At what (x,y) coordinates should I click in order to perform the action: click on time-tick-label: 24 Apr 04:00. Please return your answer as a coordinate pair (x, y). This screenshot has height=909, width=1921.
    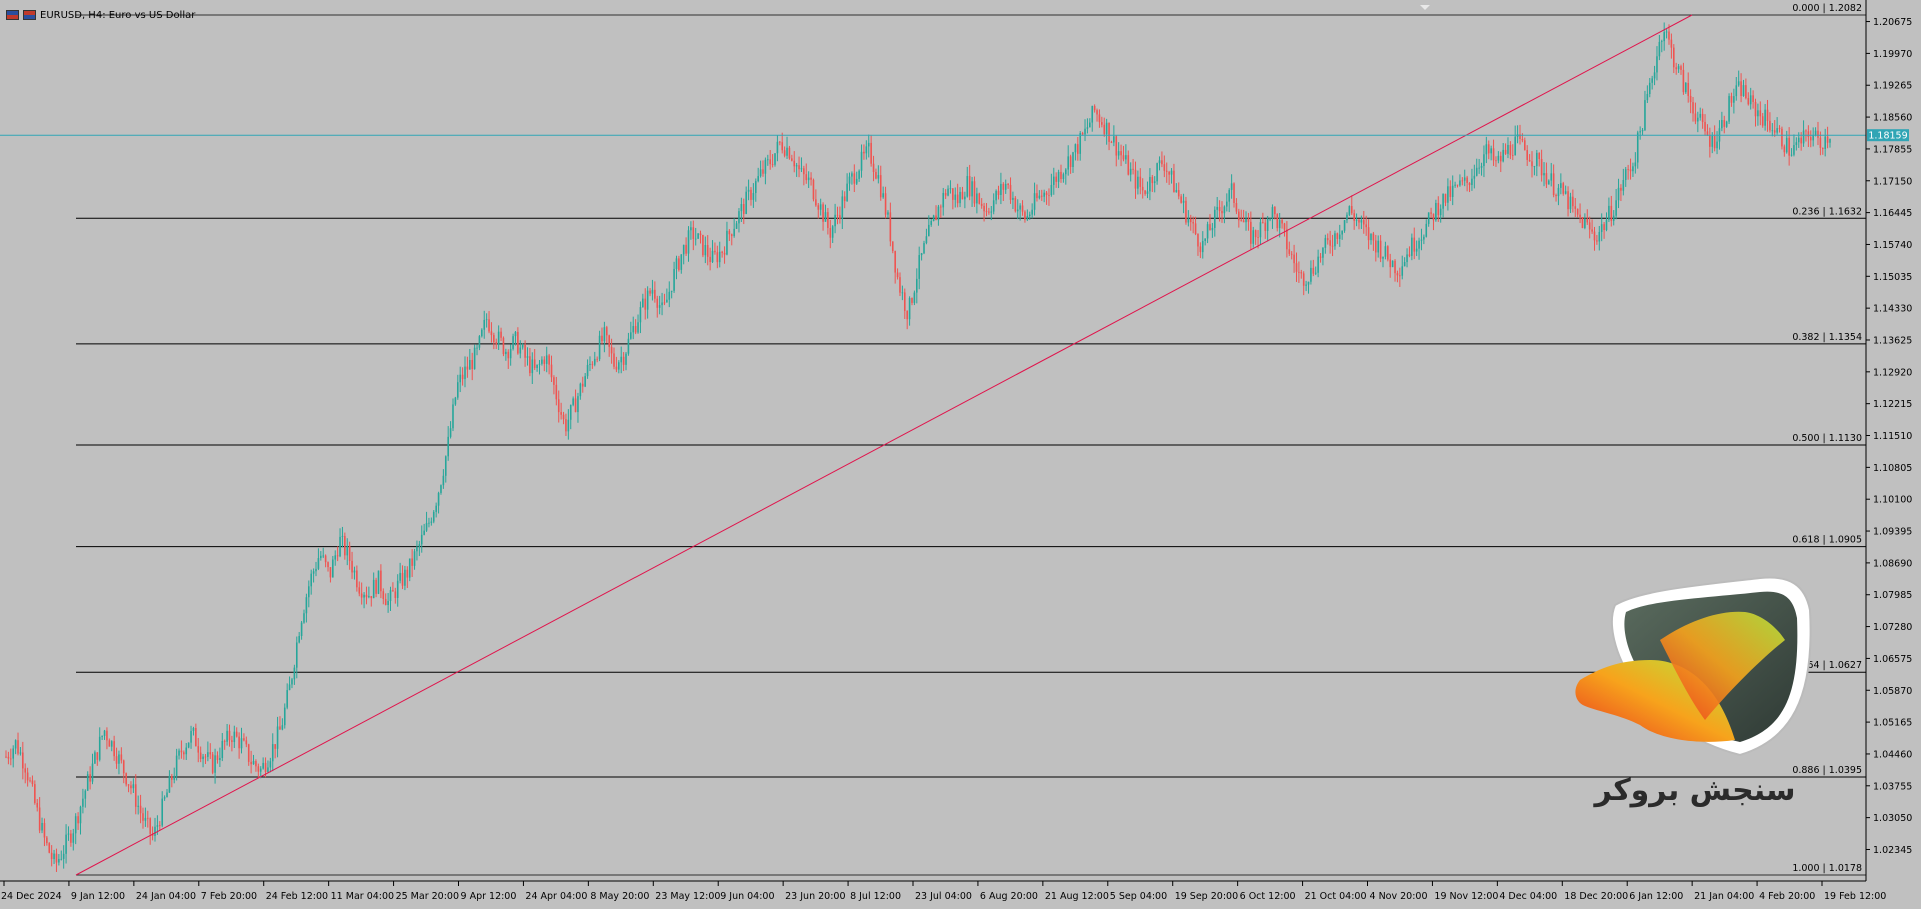
    Looking at the image, I should click on (556, 896).